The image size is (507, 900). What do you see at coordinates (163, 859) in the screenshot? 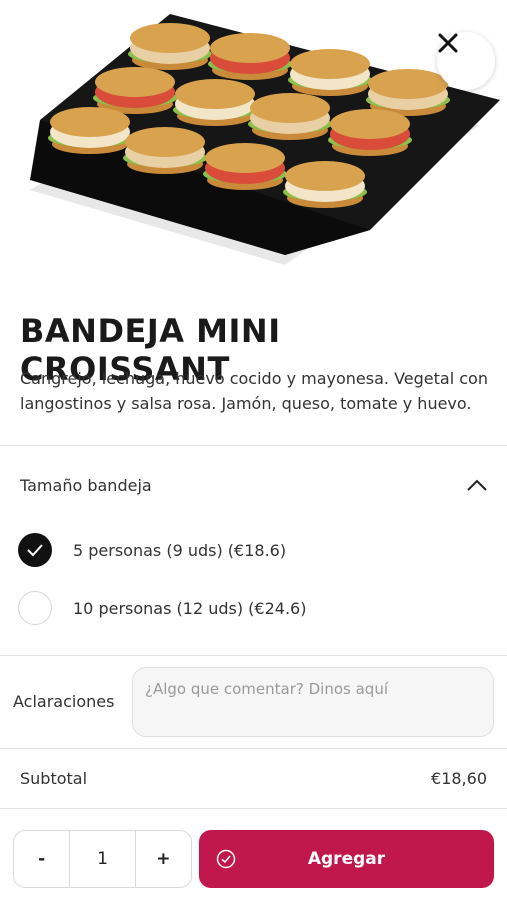
I see `increment-button: +` at bounding box center [163, 859].